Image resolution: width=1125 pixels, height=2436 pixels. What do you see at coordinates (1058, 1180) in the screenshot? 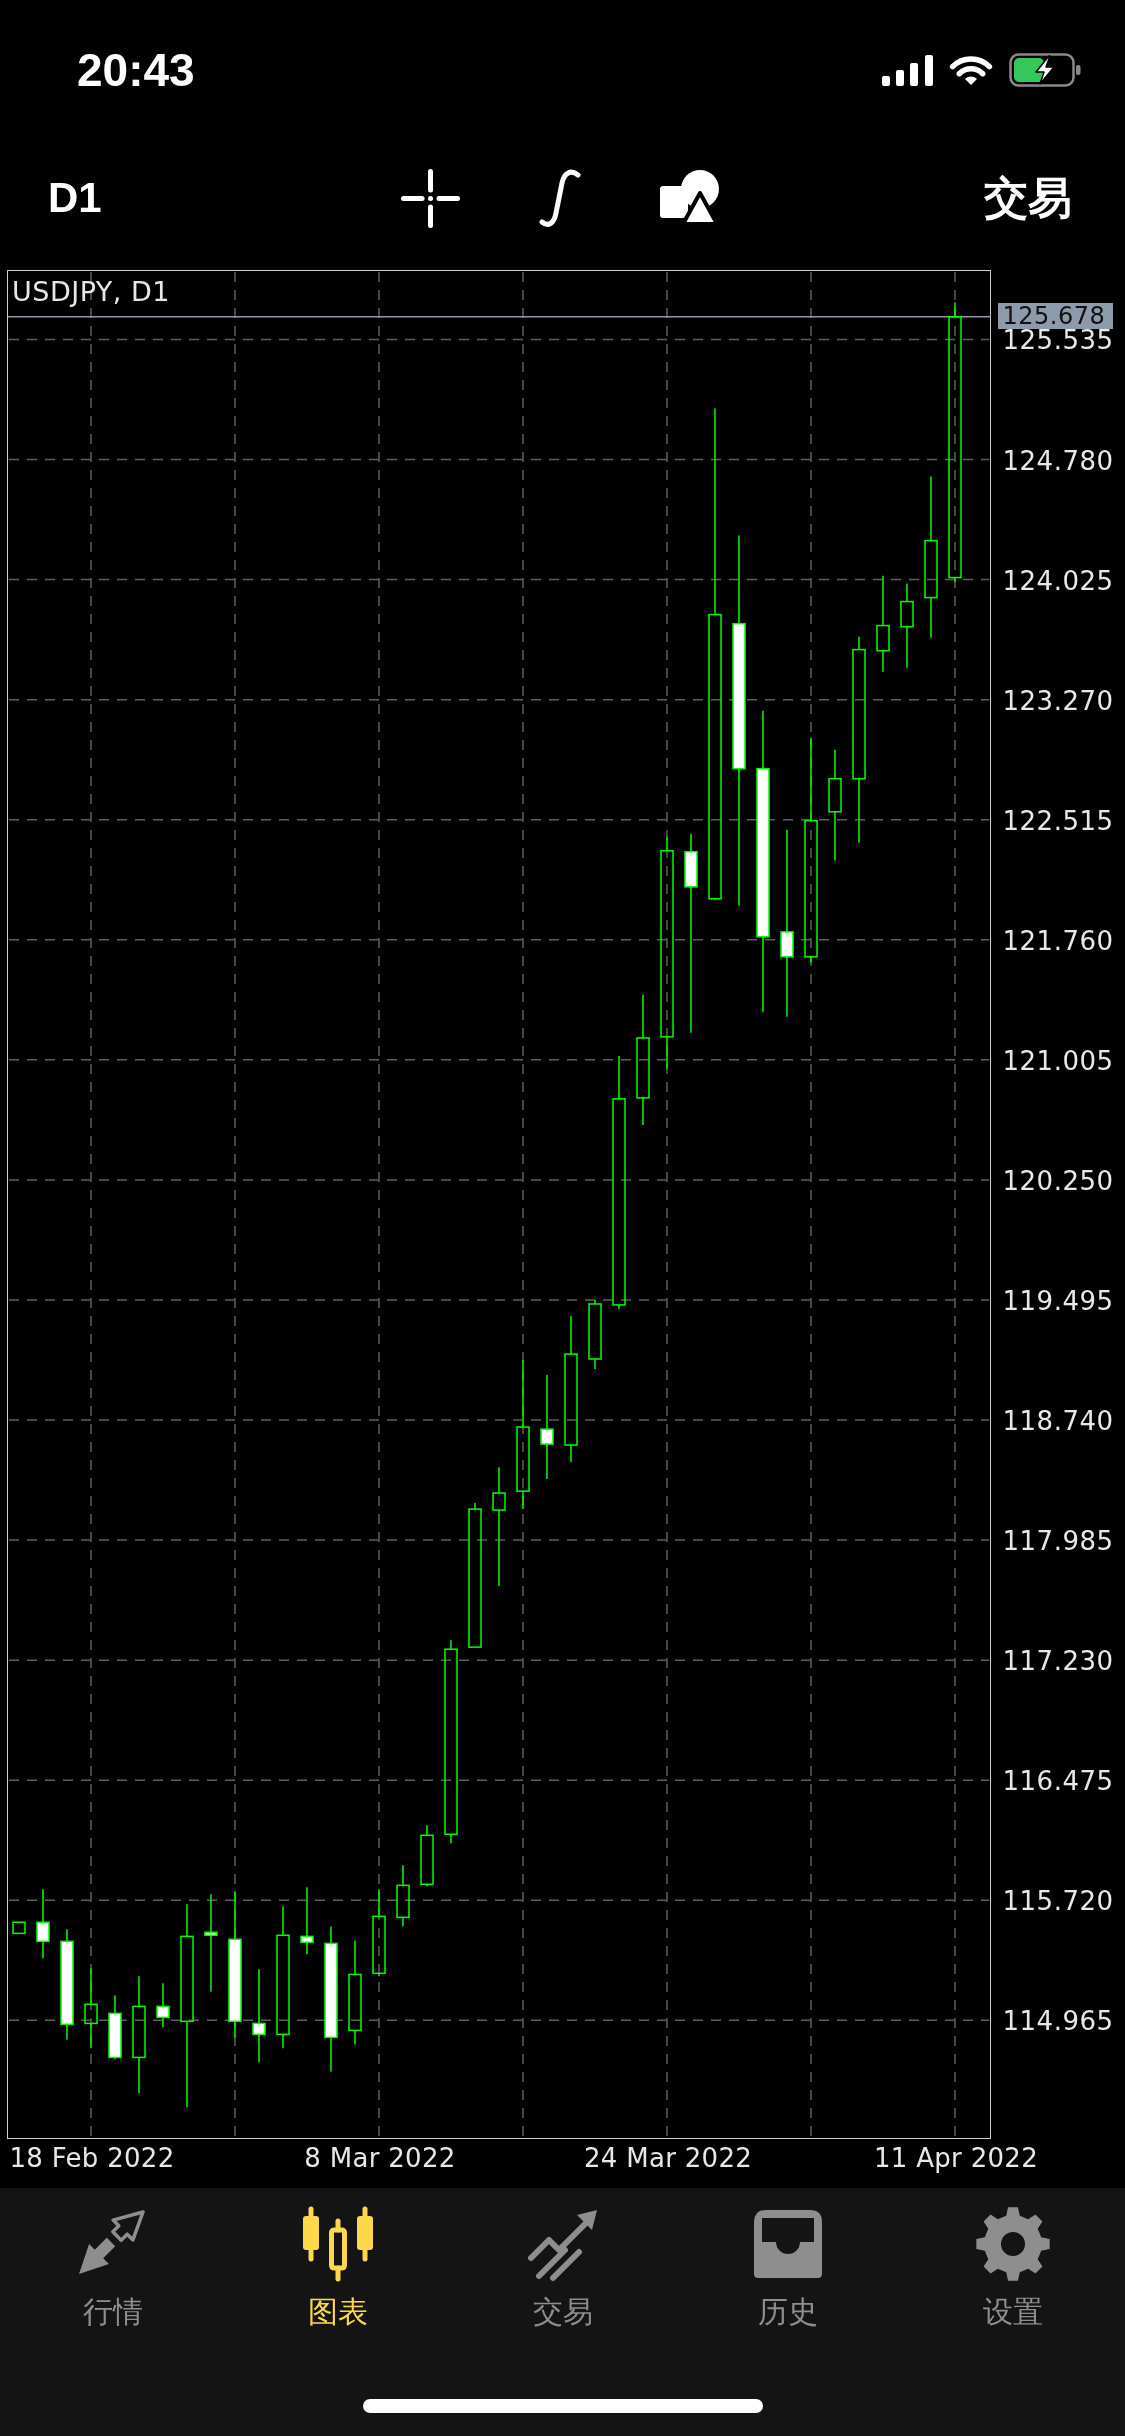
I see `price-axis-label: 120.250` at bounding box center [1058, 1180].